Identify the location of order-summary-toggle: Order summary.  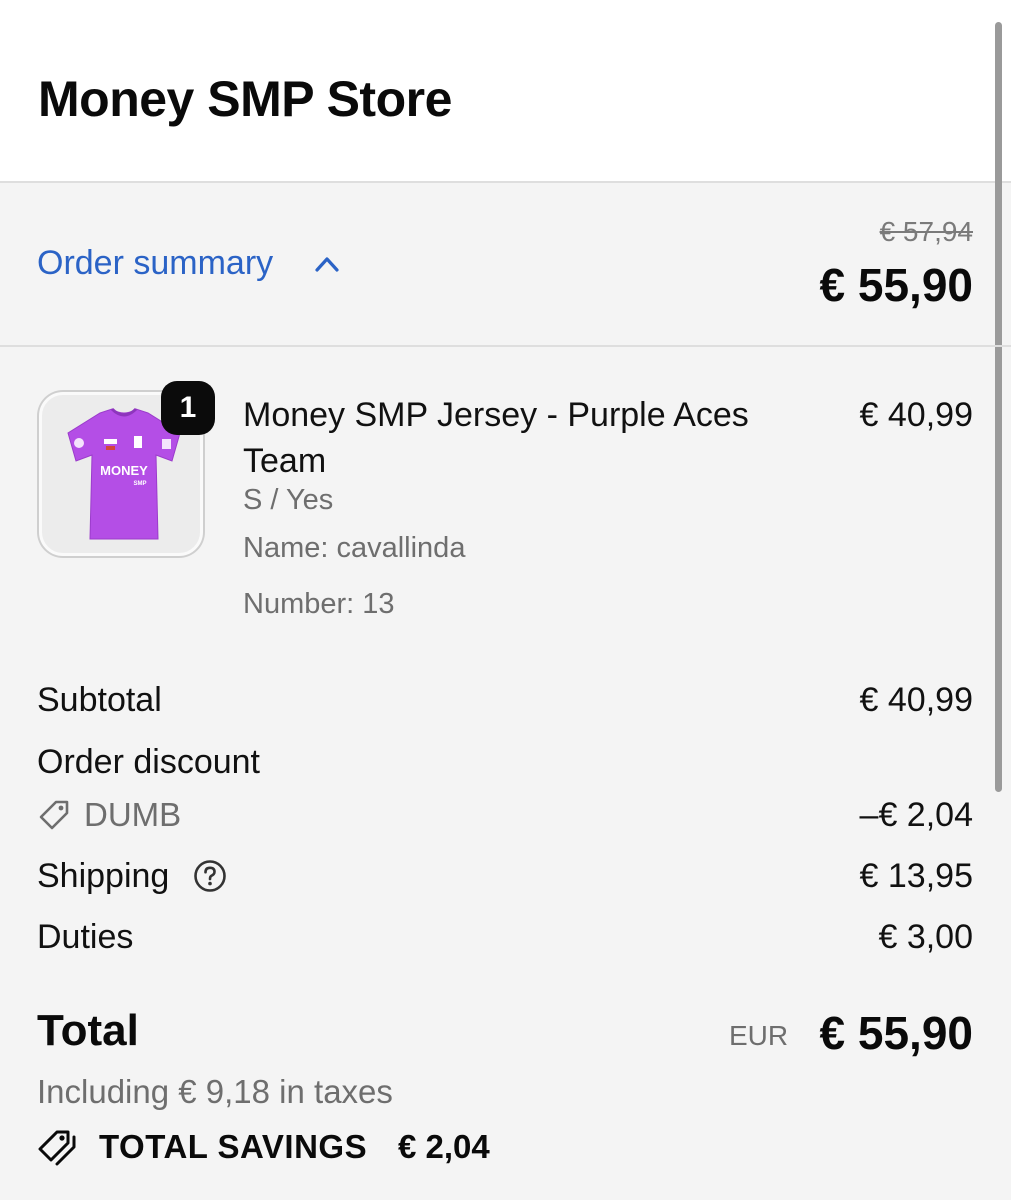
(155, 263).